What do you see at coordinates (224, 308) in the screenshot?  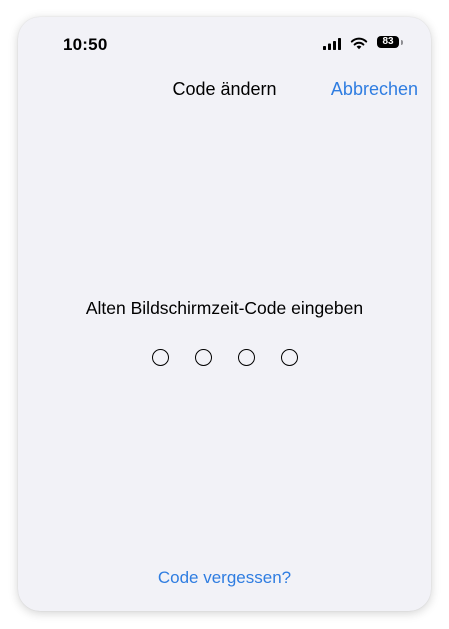 I see `passcode-prompt: Alten Bildschirmzeit-Code eingeben` at bounding box center [224, 308].